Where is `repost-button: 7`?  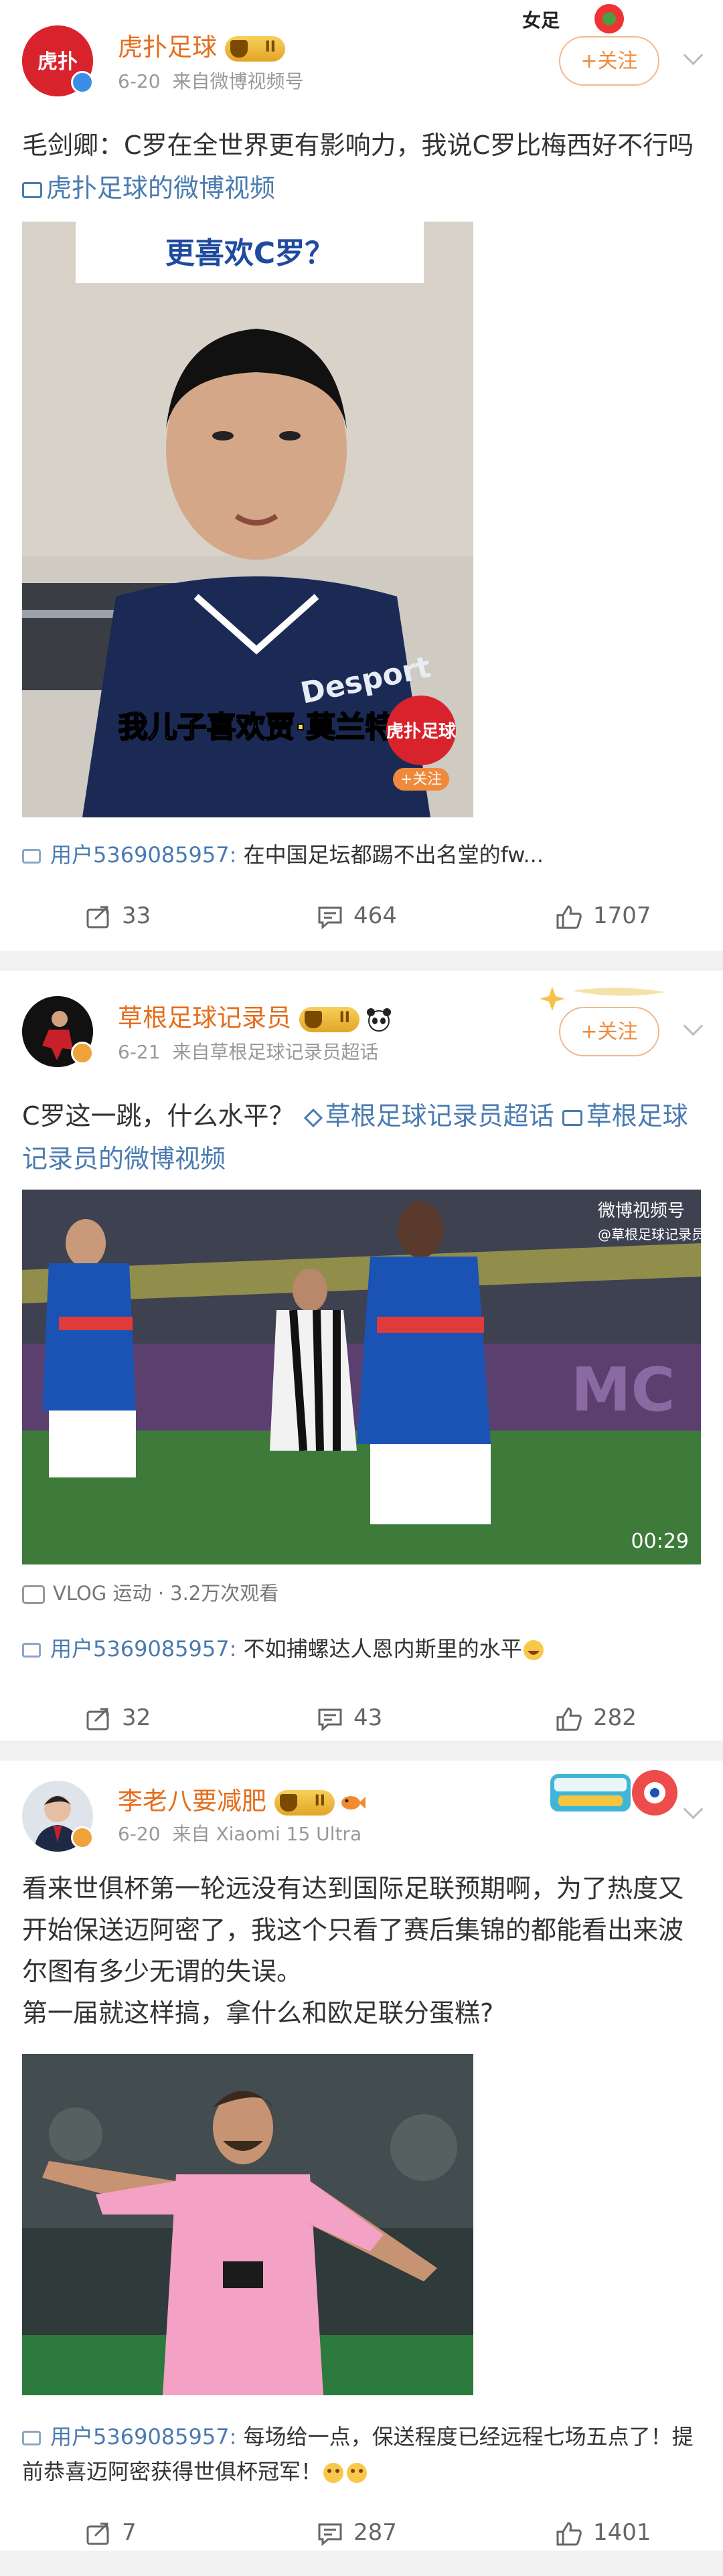 repost-button: 7 is located at coordinates (111, 2533).